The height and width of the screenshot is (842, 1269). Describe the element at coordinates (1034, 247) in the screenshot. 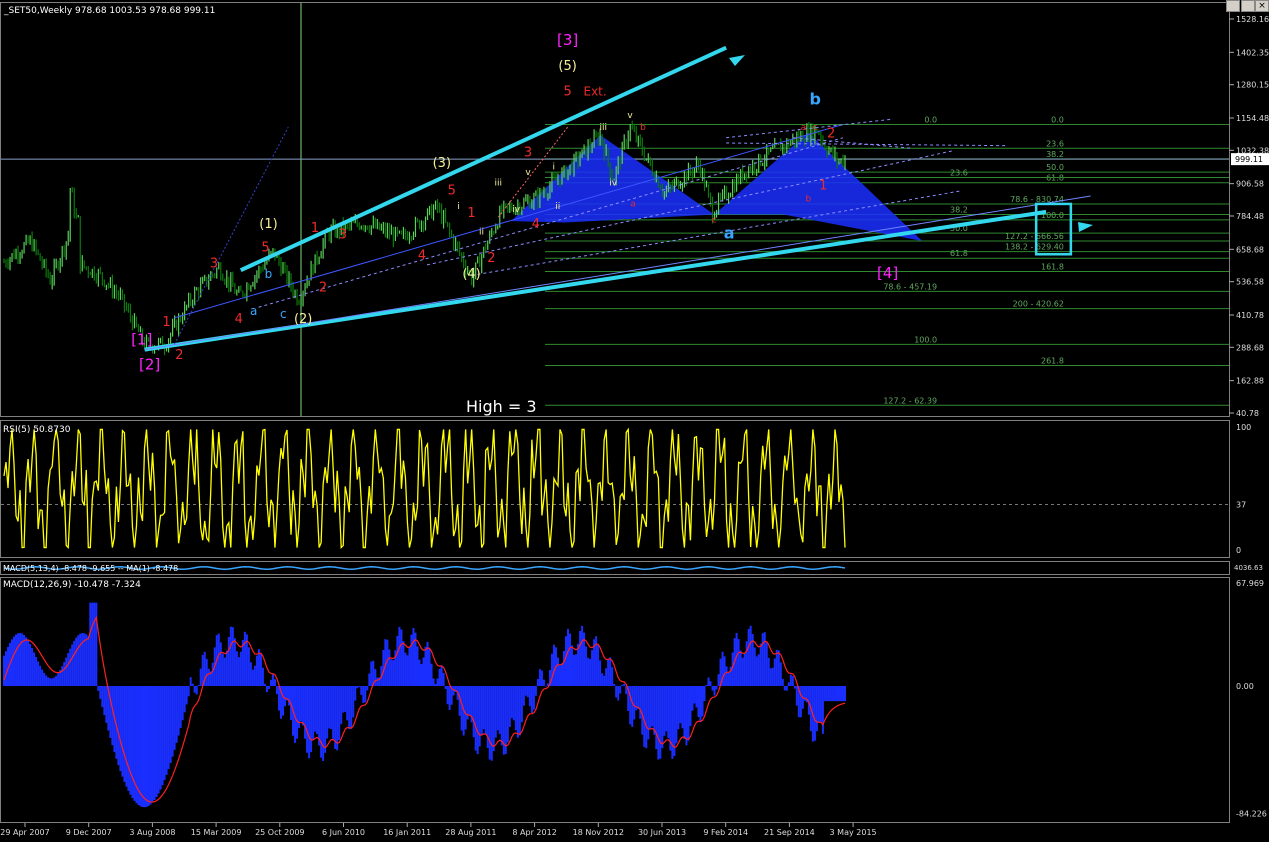

I see `fib-label: 138.2 - 629.40` at that location.